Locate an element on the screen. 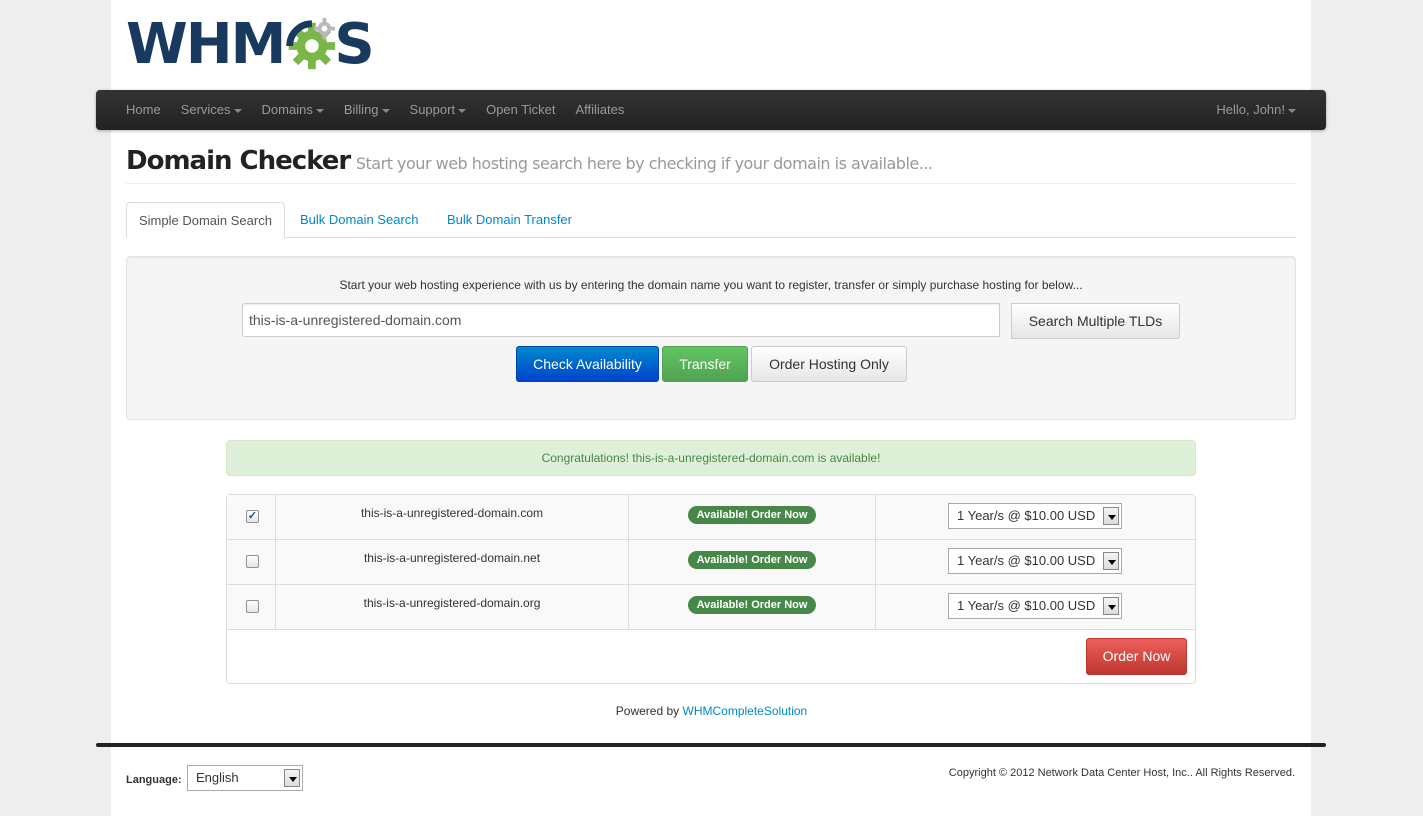 Image resolution: width=1423 pixels, height=816 pixels. order-hosting-only-button: Order Hosting Only is located at coordinates (829, 364).